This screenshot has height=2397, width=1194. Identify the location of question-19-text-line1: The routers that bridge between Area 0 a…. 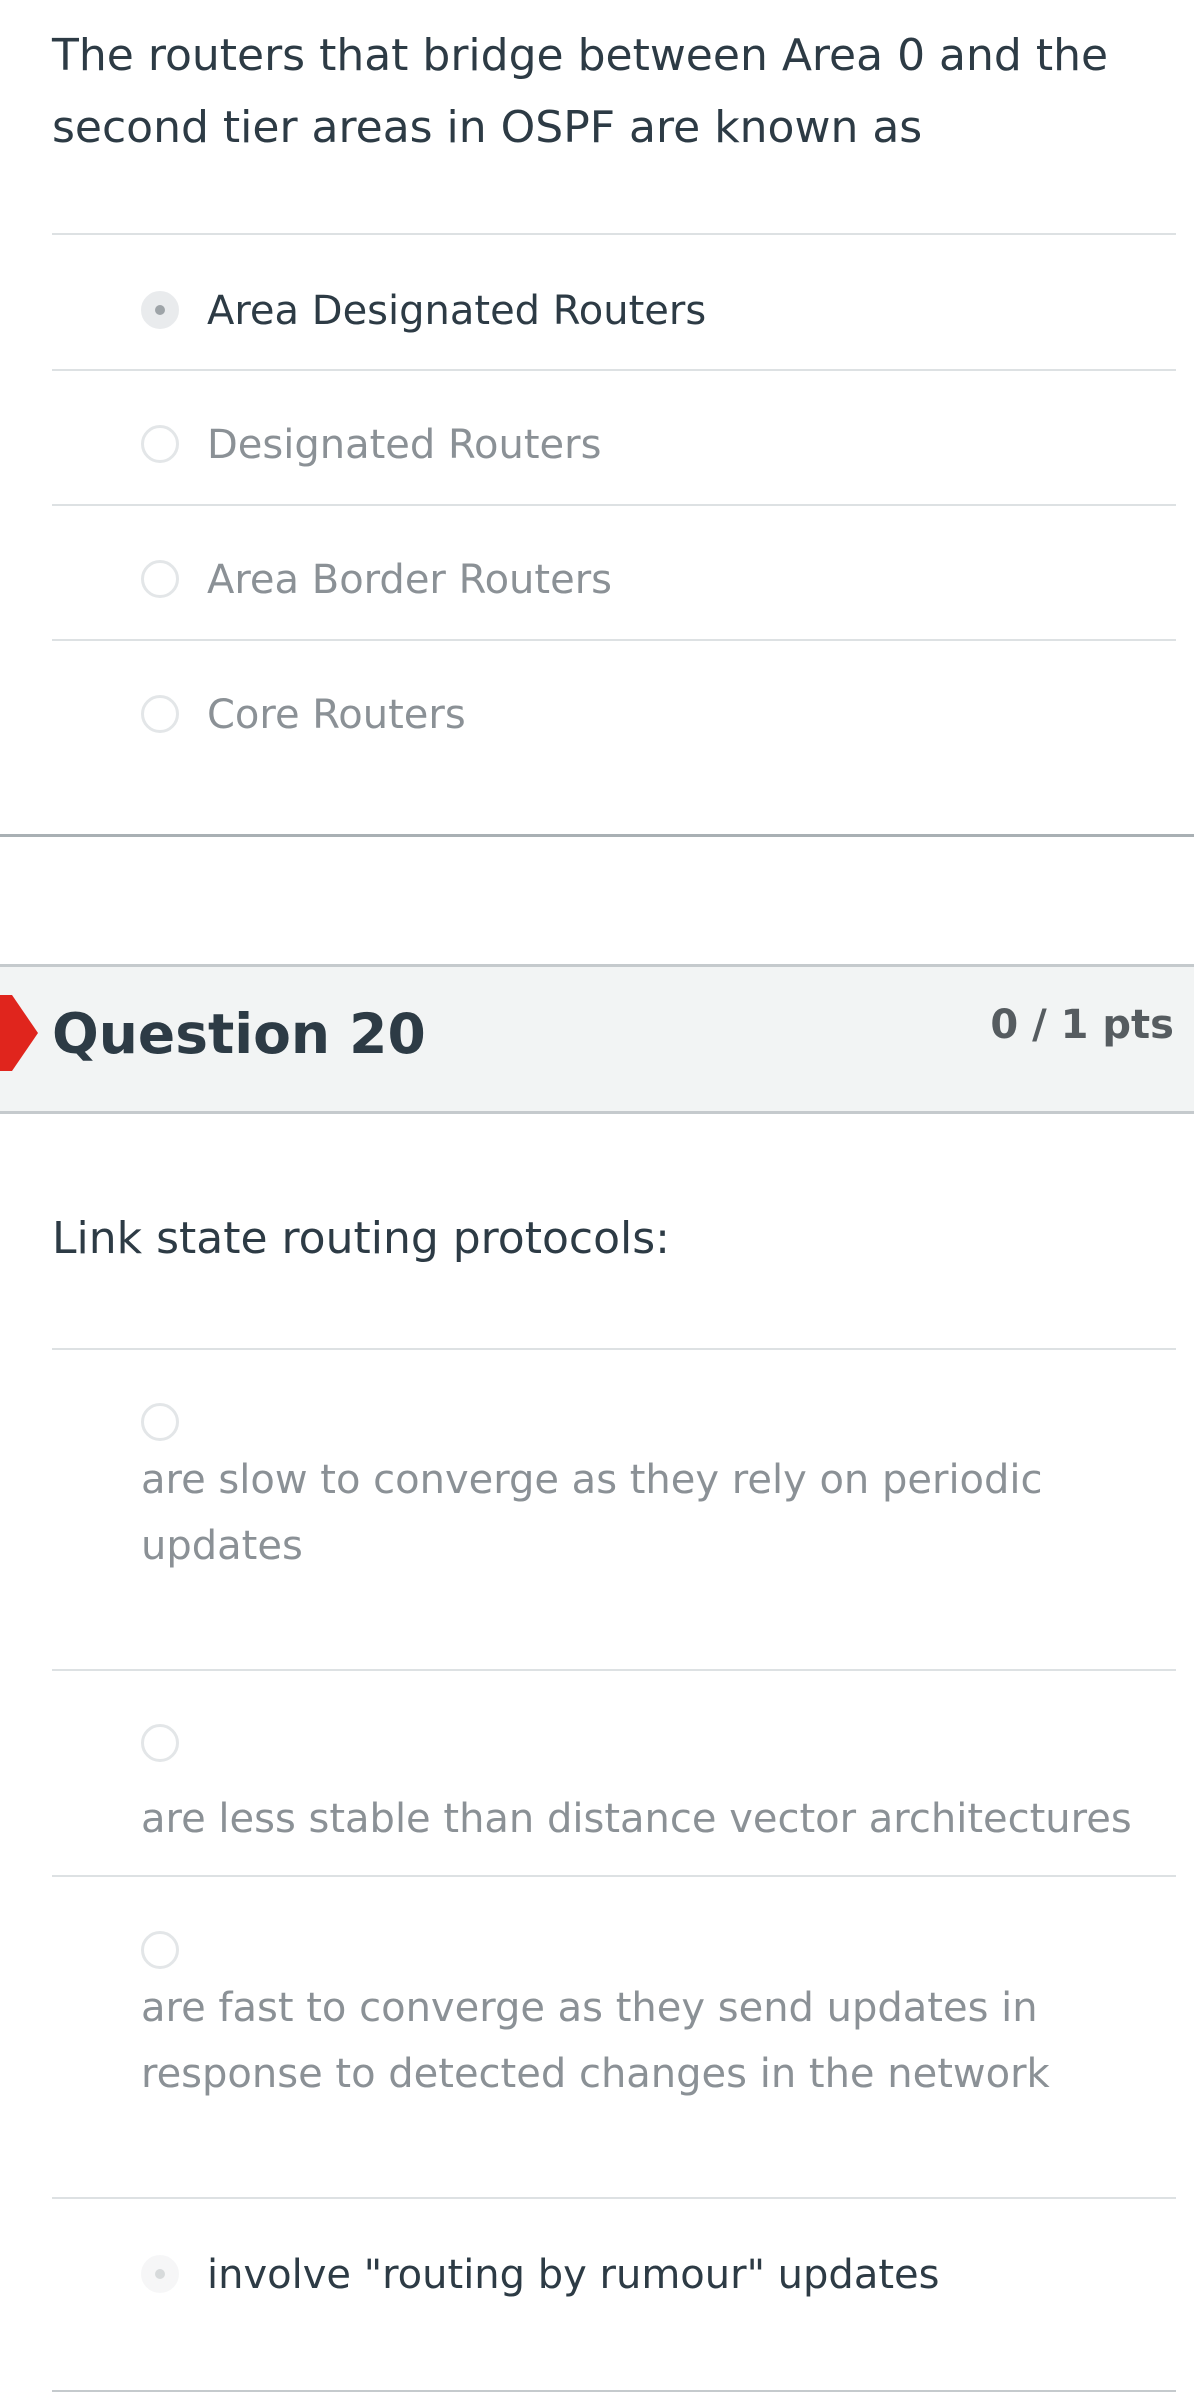
(580, 55).